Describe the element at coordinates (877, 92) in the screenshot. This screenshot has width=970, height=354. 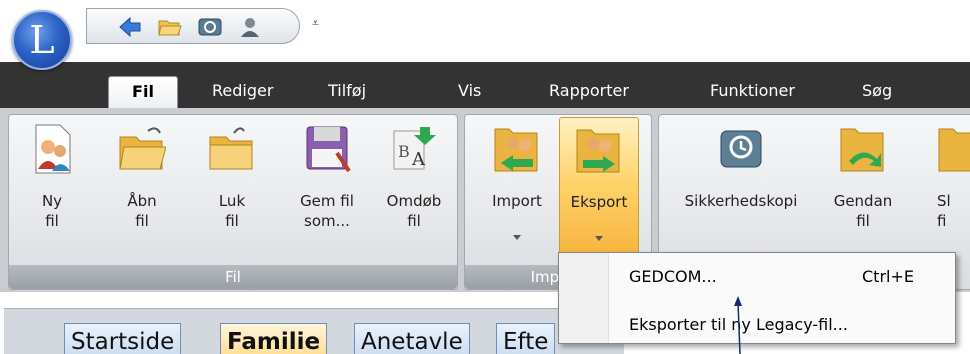
I see `tab-sog: Søg` at that location.